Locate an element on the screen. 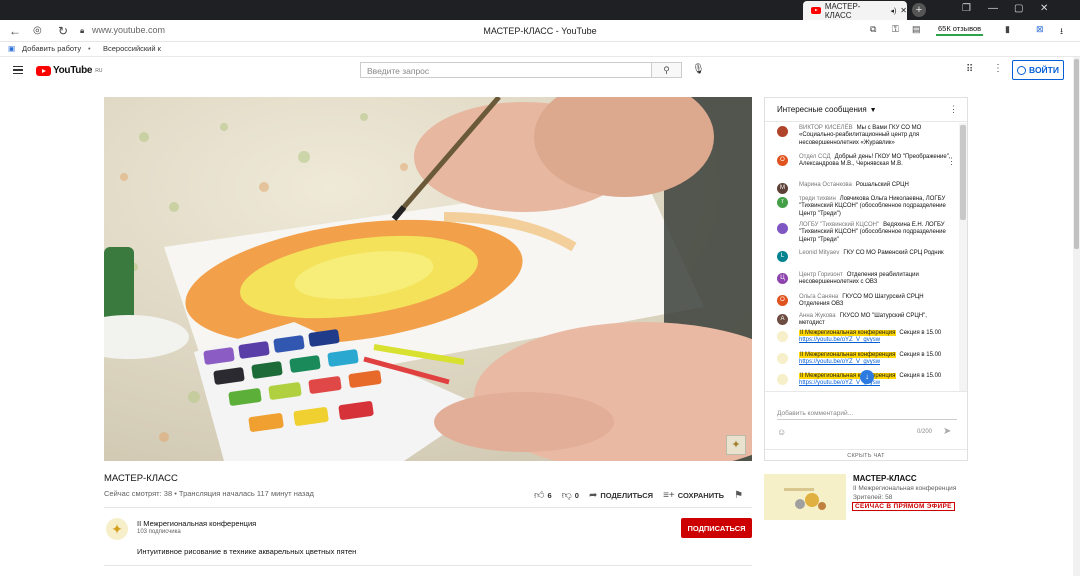 The width and height of the screenshot is (1080, 576). scroll-down-button: ↓ is located at coordinates (867, 377).